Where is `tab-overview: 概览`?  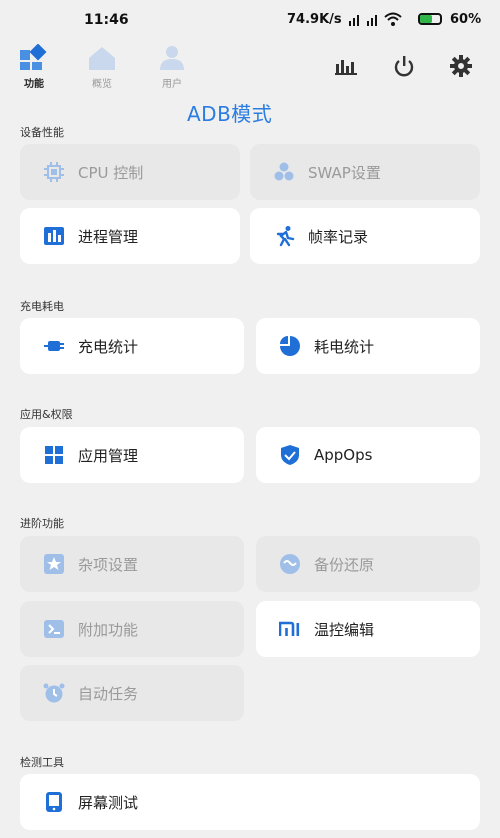
tab-overview: 概览 is located at coordinates (102, 67).